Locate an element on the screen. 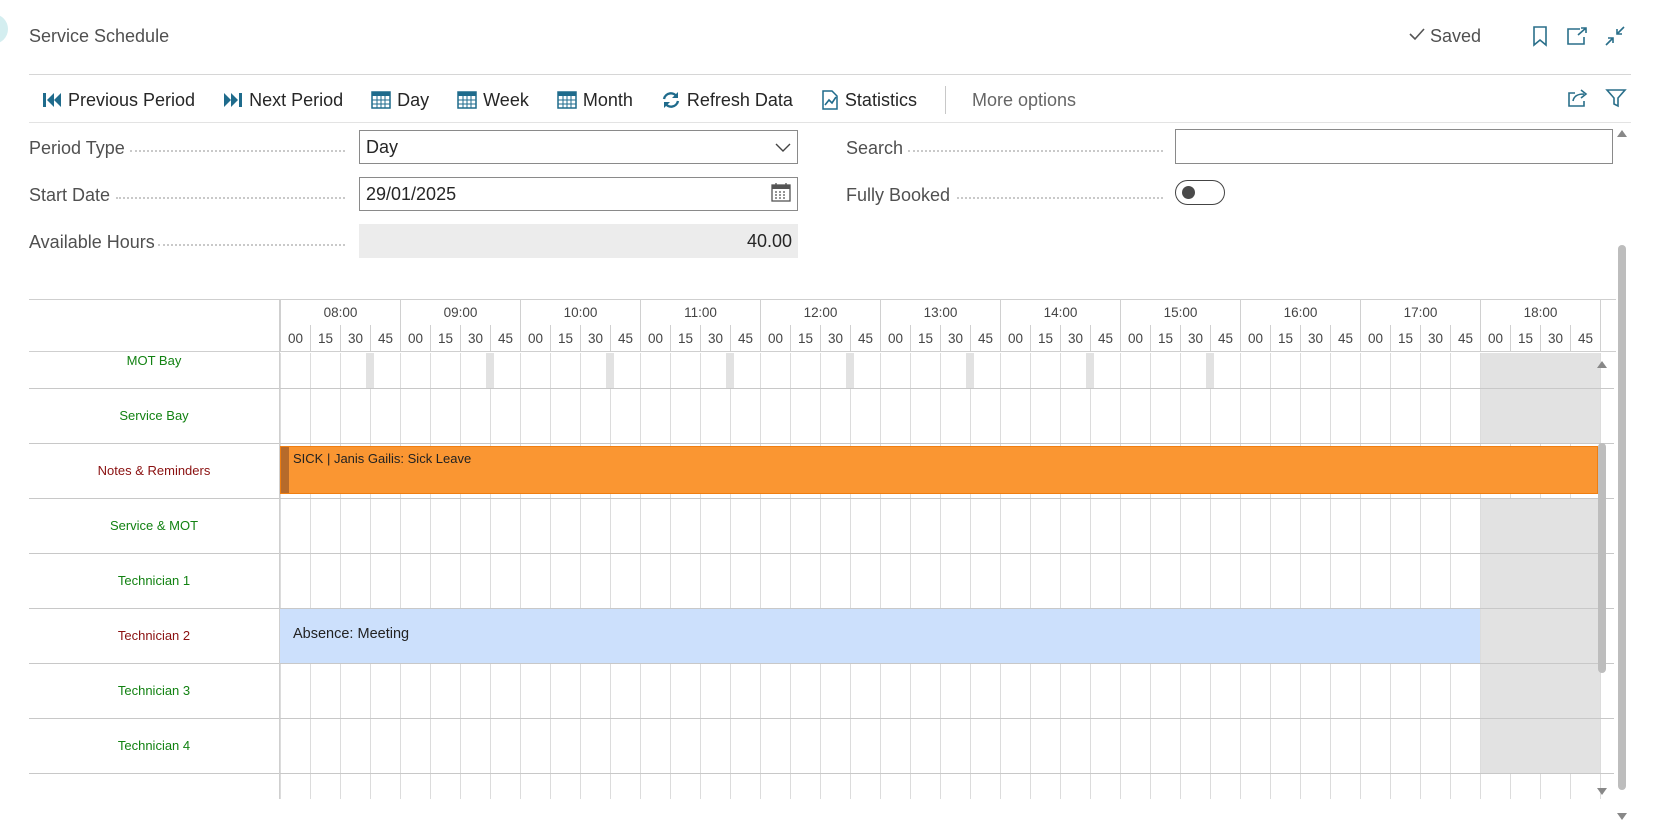 The image size is (1662, 837). period-type-value: Day is located at coordinates (382, 146).